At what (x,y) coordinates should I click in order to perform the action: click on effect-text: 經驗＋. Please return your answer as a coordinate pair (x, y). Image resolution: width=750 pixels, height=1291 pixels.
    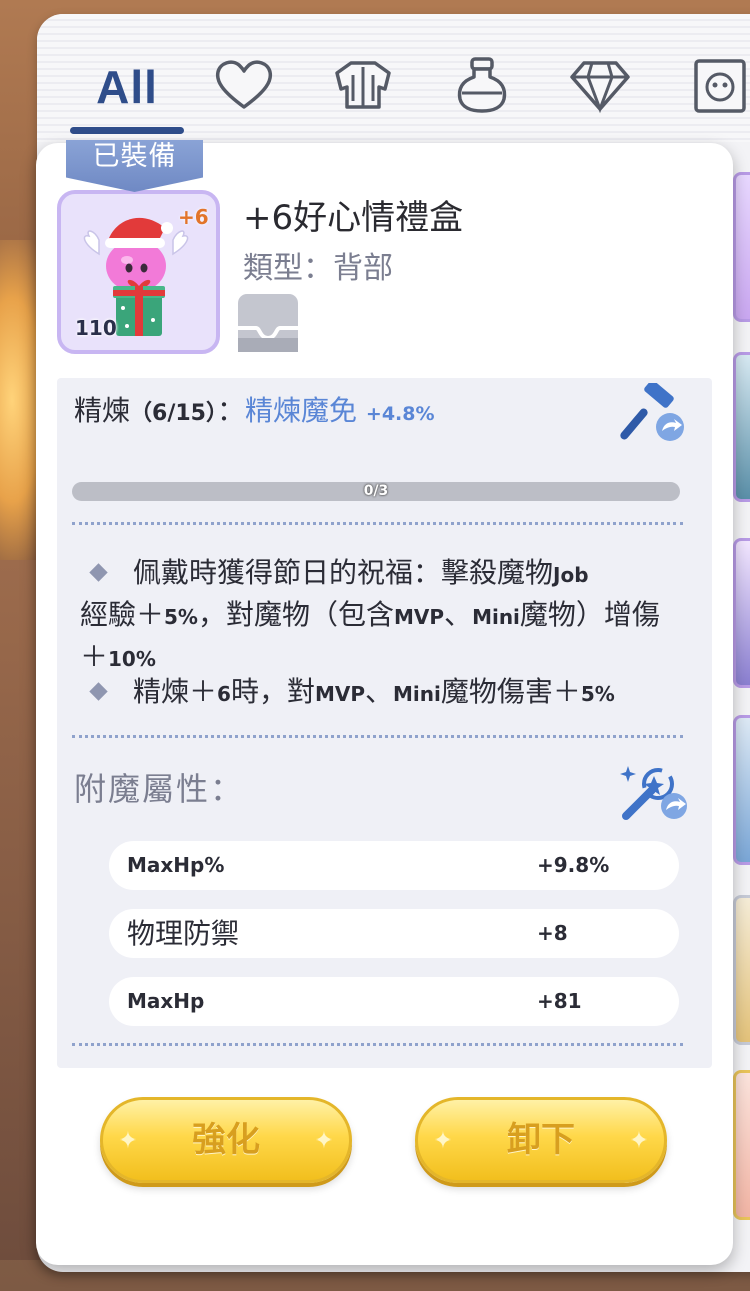
    Looking at the image, I should click on (122, 614).